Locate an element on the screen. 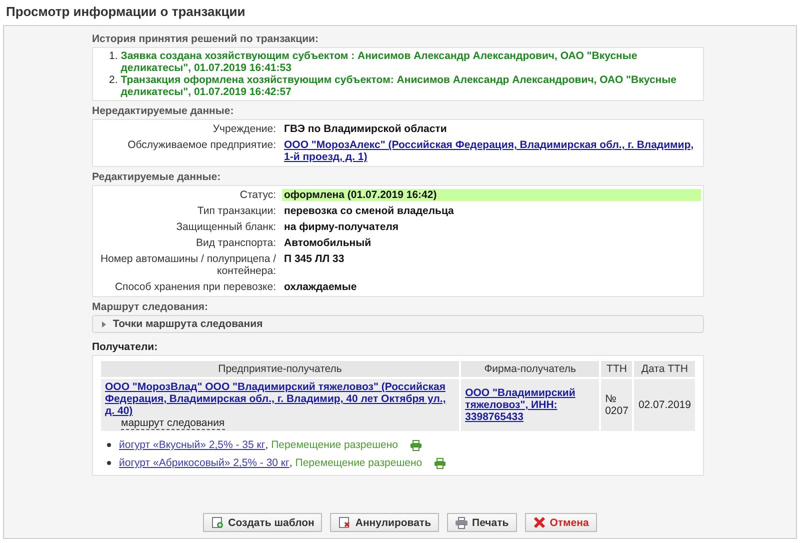 This screenshot has width=800, height=543. document-plus-icon is located at coordinates (217, 522).